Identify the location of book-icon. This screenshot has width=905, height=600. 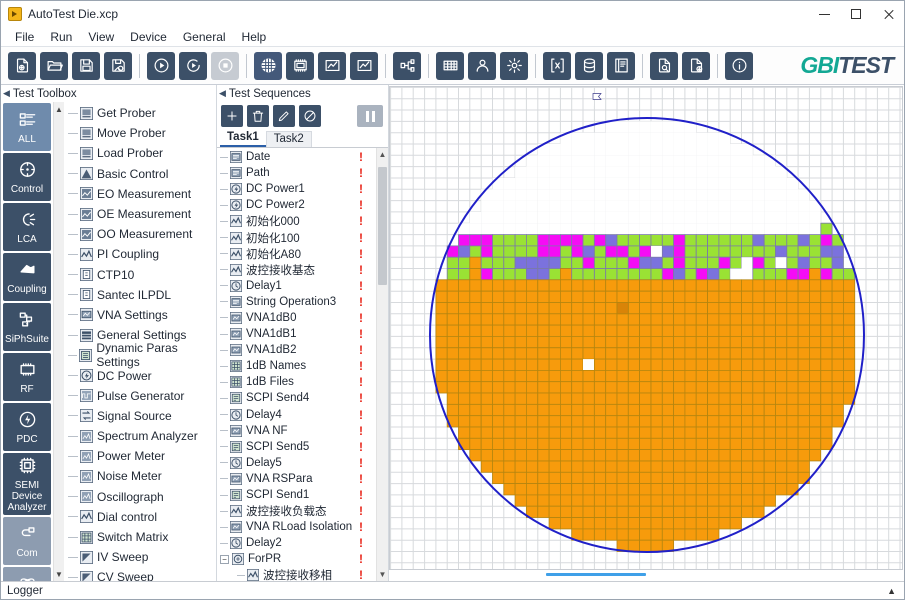
(621, 65).